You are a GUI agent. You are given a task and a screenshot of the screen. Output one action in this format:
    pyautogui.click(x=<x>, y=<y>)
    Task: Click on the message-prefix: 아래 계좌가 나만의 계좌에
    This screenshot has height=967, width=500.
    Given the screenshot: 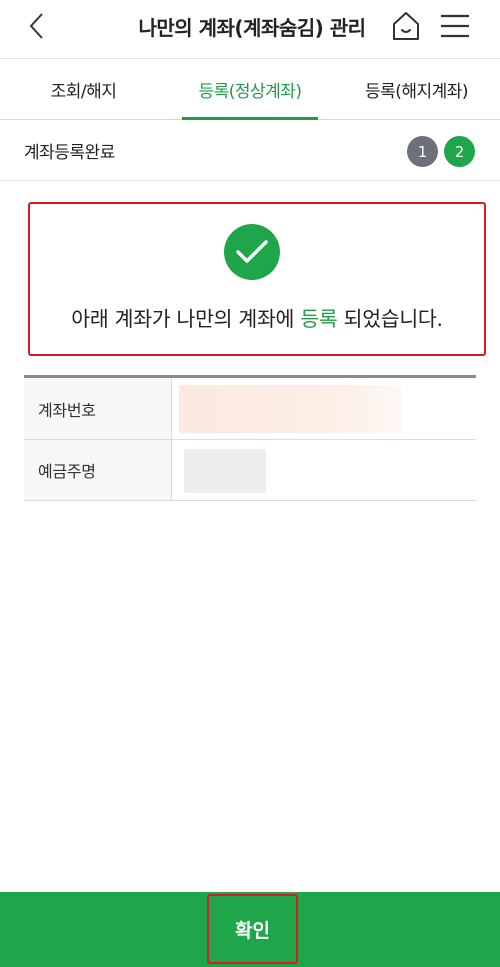 What is the action you would take?
    pyautogui.click(x=186, y=319)
    